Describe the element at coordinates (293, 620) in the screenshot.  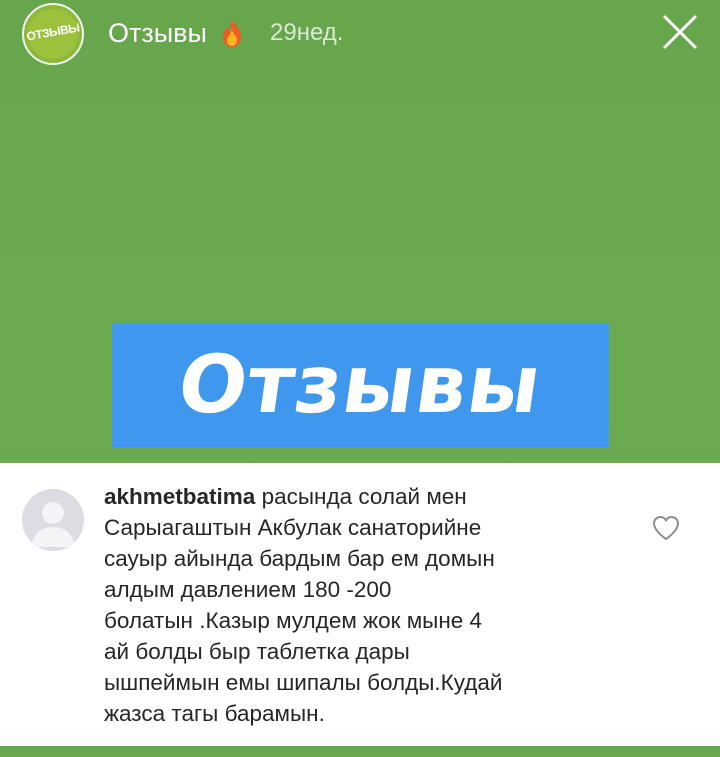
I see `comment-line: болатын .Казыр мулдем жок мыне 4` at that location.